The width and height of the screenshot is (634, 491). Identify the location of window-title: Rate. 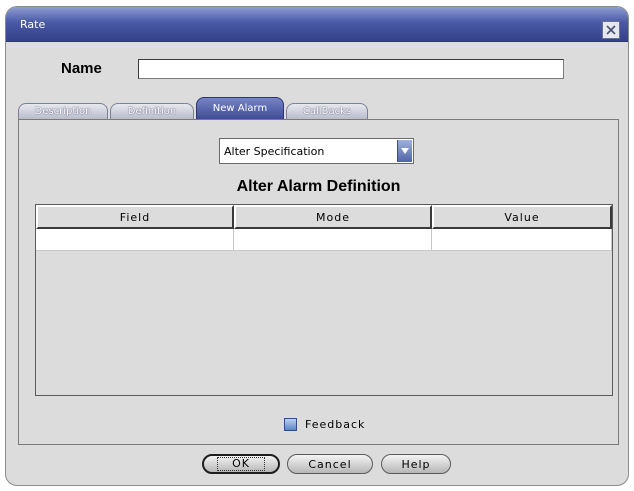
(33, 24).